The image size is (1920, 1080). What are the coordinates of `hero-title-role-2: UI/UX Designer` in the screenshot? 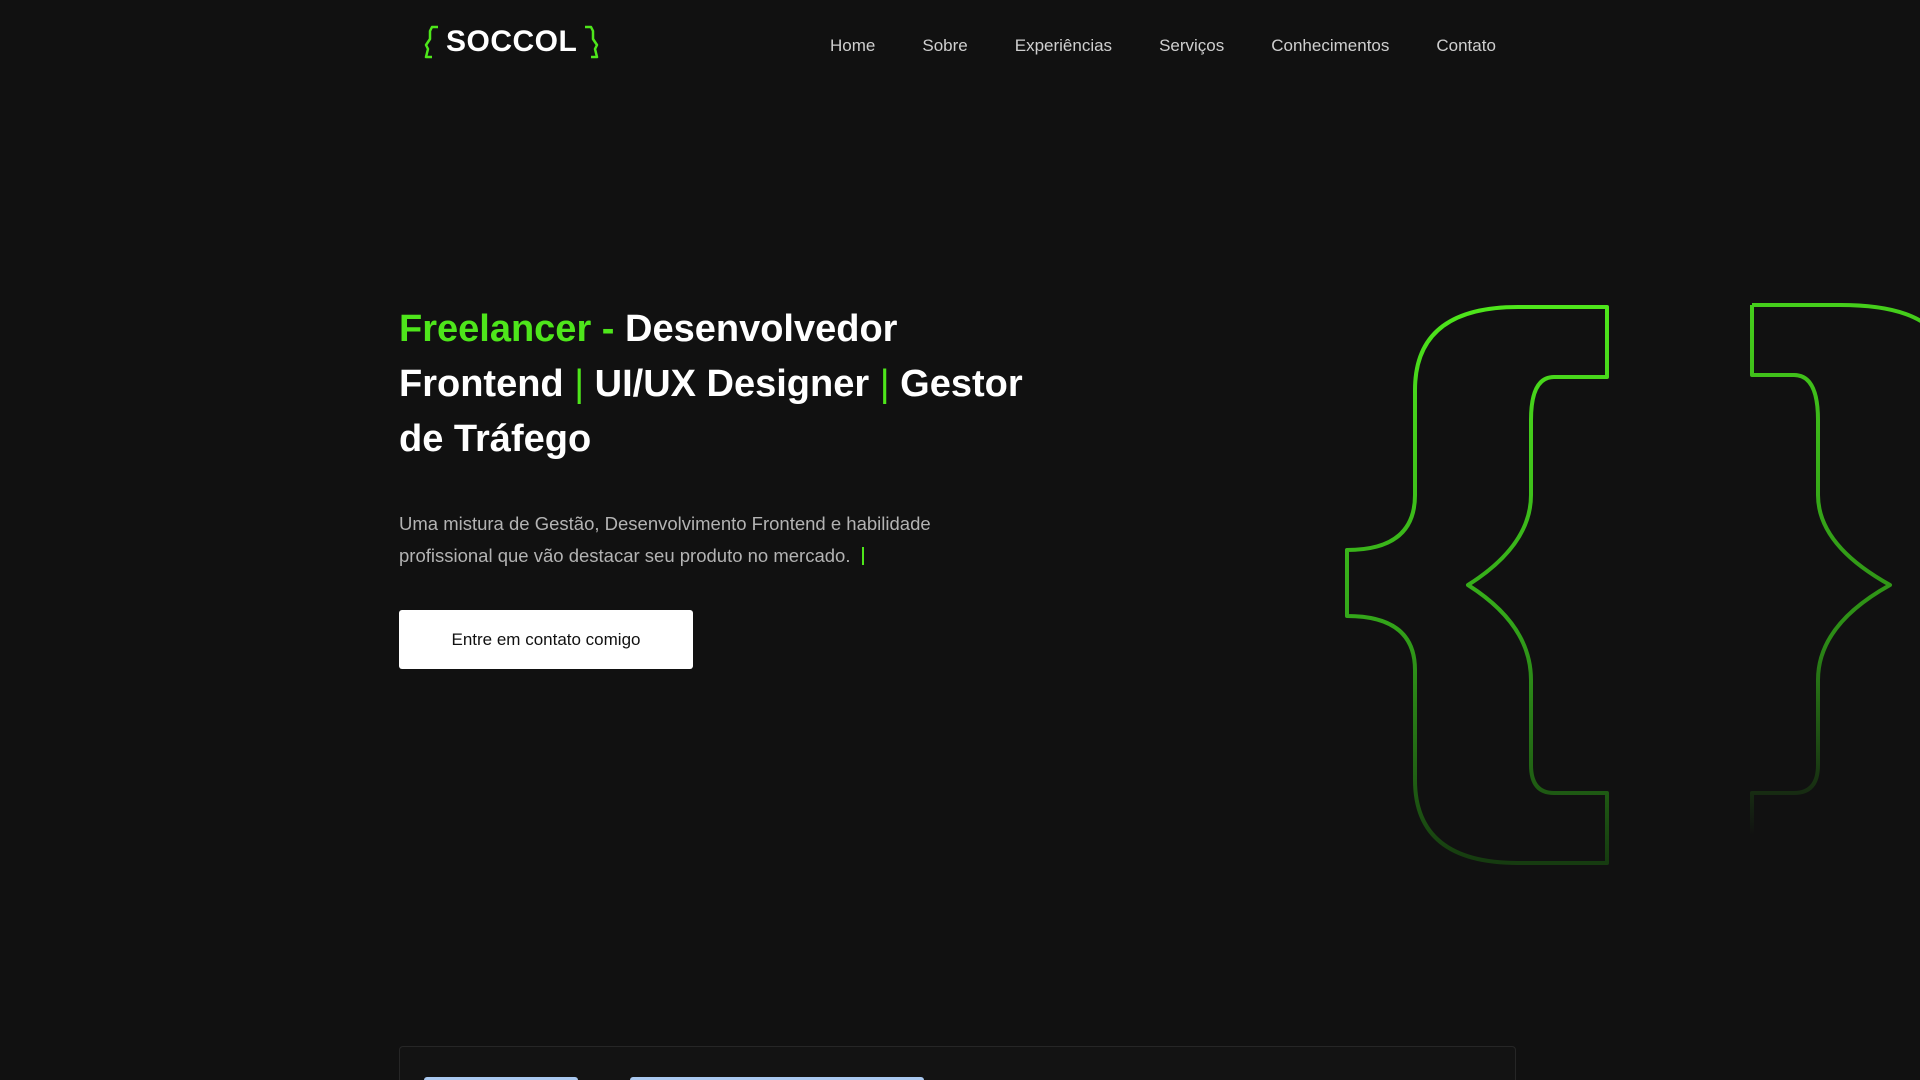 It's located at (732, 384).